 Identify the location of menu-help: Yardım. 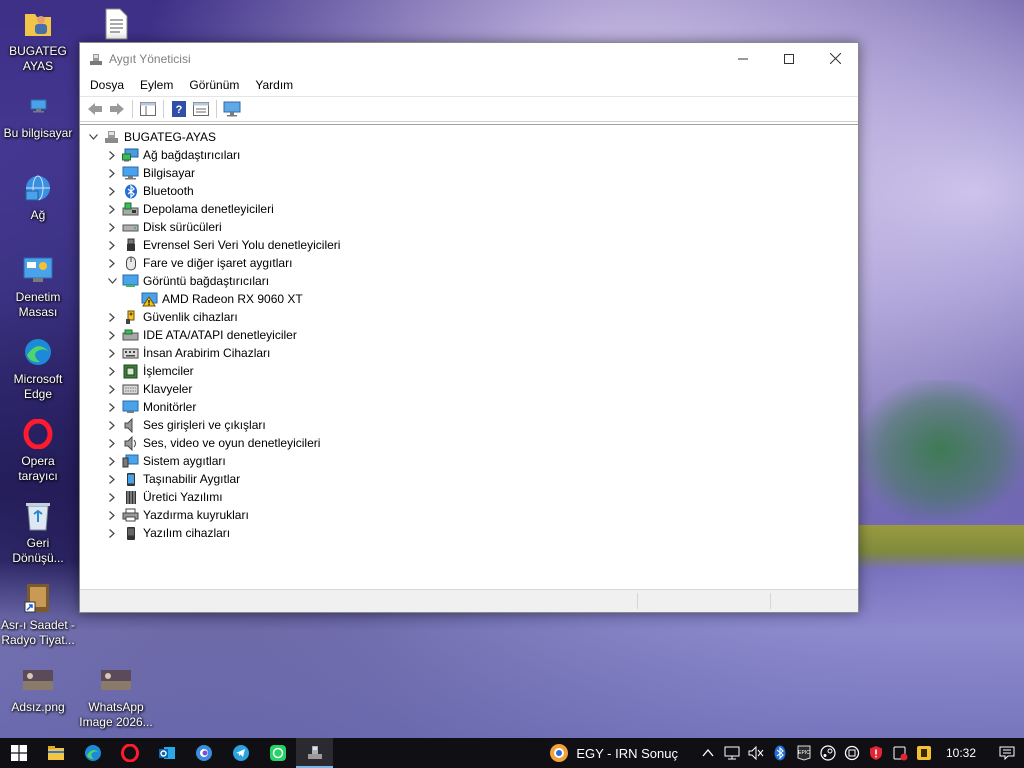
(274, 85).